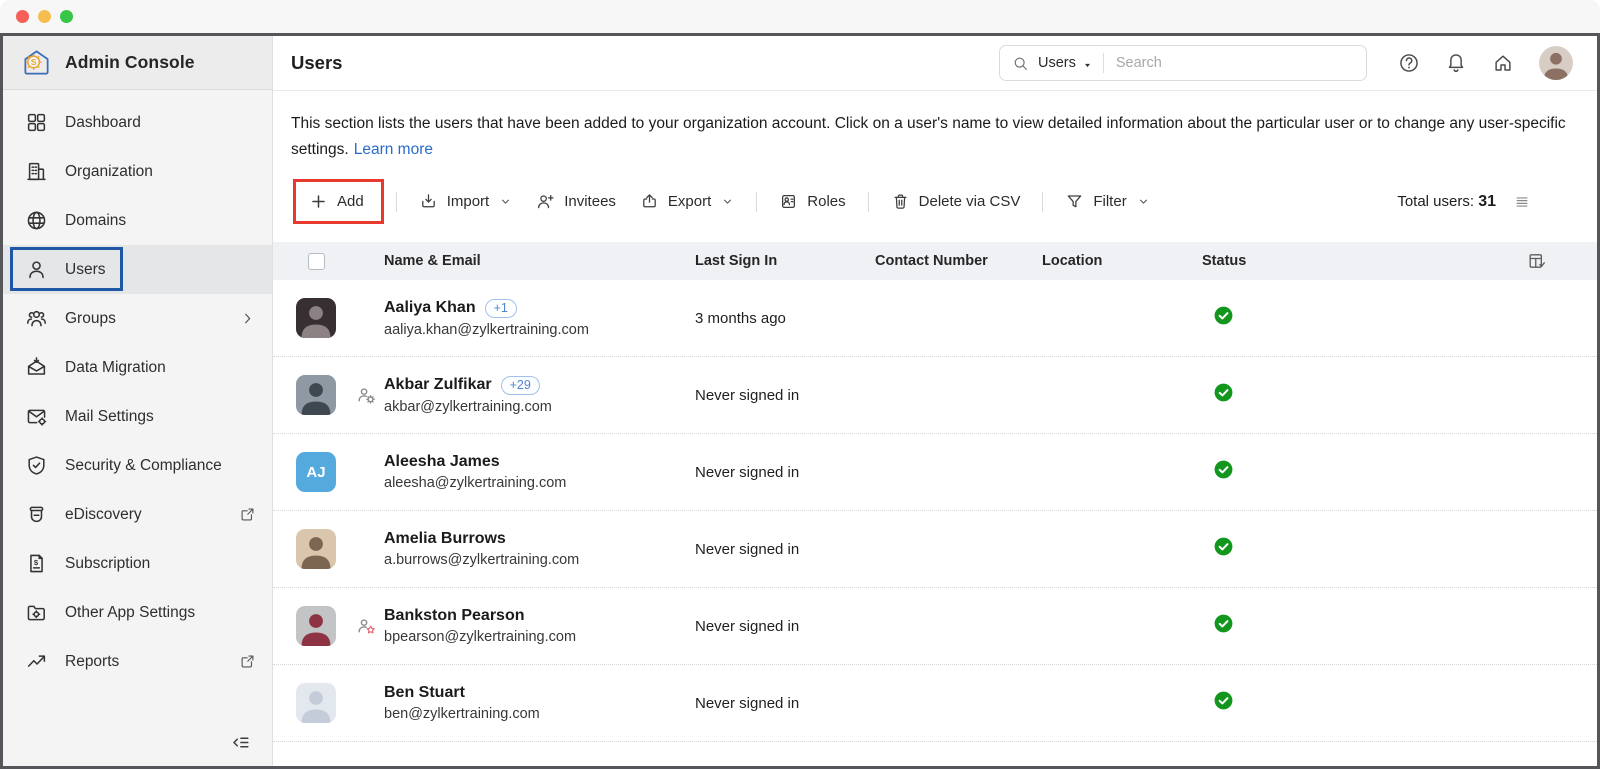 The image size is (1600, 769). What do you see at coordinates (22, 16) in the screenshot?
I see `close-button` at bounding box center [22, 16].